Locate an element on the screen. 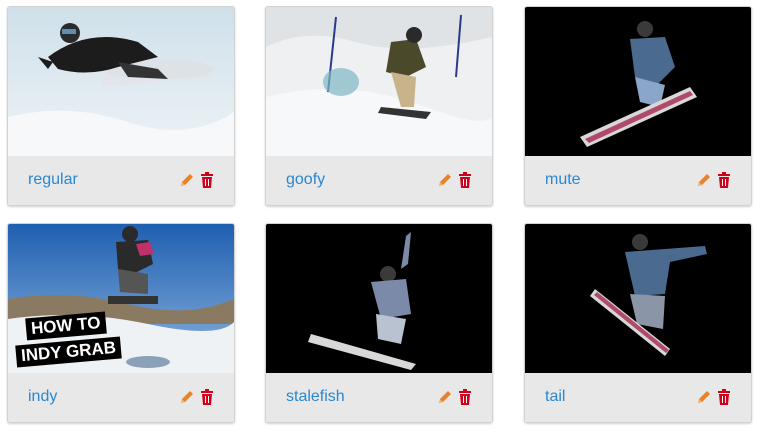  snowboarder-goofy-photo is located at coordinates (379, 81).